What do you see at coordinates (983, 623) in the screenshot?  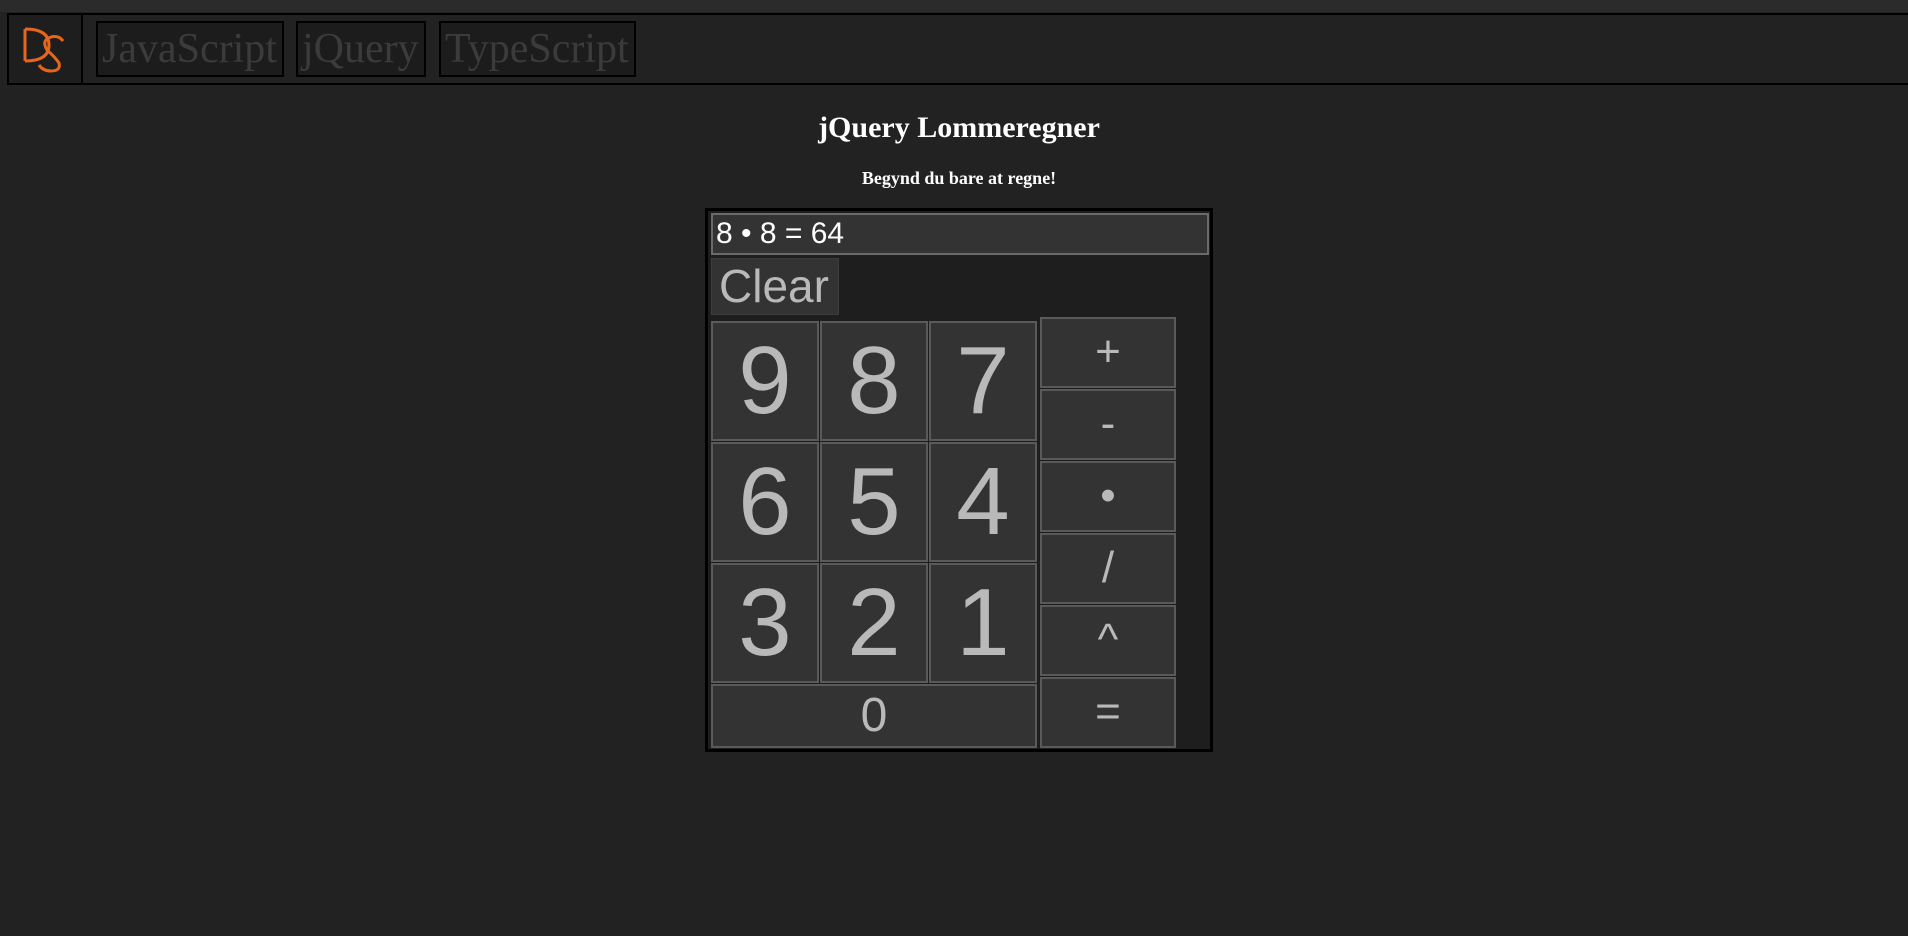 I see `digit-1-button: 1` at bounding box center [983, 623].